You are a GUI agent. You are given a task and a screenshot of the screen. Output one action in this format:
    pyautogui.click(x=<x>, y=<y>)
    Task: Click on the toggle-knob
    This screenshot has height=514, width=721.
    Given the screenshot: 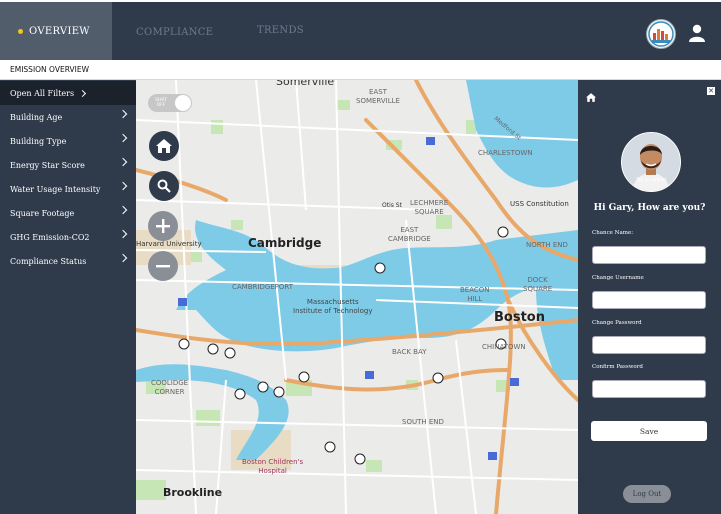 What is the action you would take?
    pyautogui.click(x=183, y=103)
    